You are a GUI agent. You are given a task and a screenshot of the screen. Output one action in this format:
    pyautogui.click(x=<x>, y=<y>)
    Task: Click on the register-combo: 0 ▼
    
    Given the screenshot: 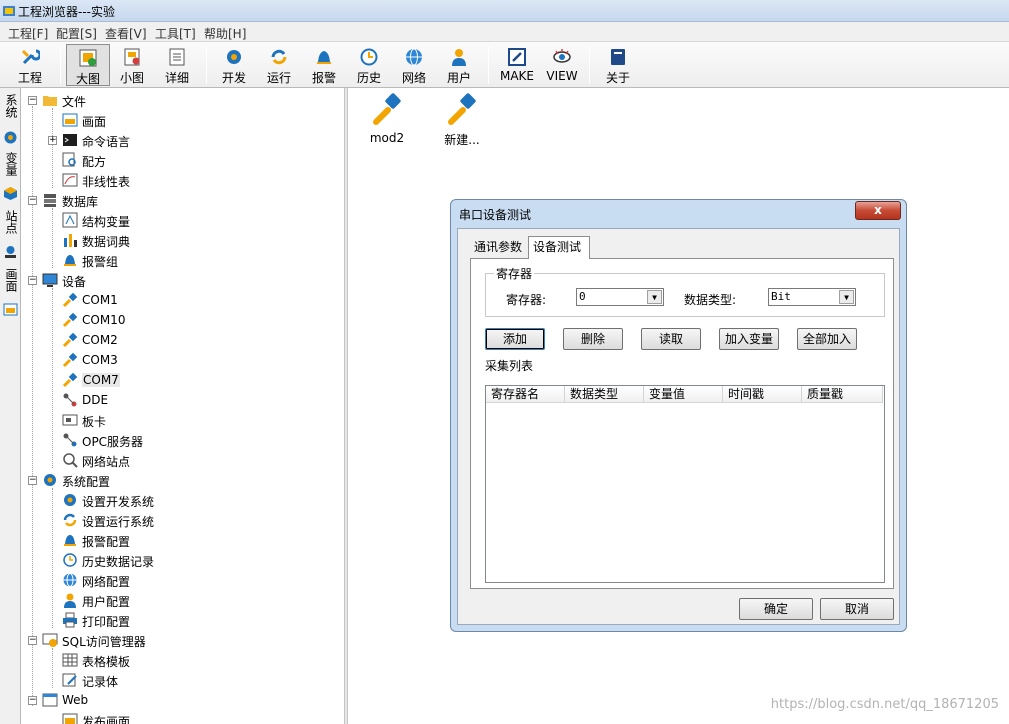 What is the action you would take?
    pyautogui.click(x=620, y=297)
    